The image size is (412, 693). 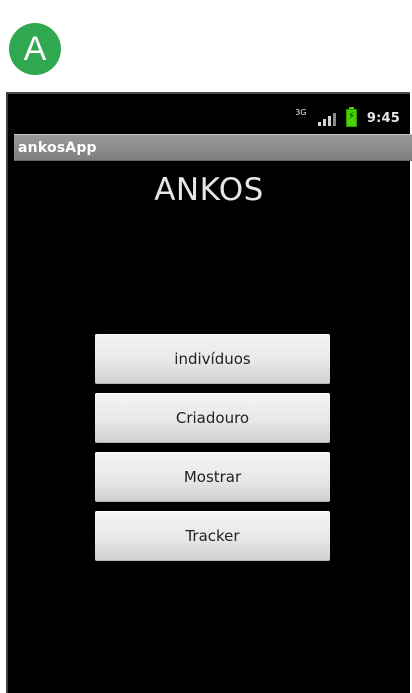 I want to click on network-3g-icon: 3G, so click(x=301, y=112).